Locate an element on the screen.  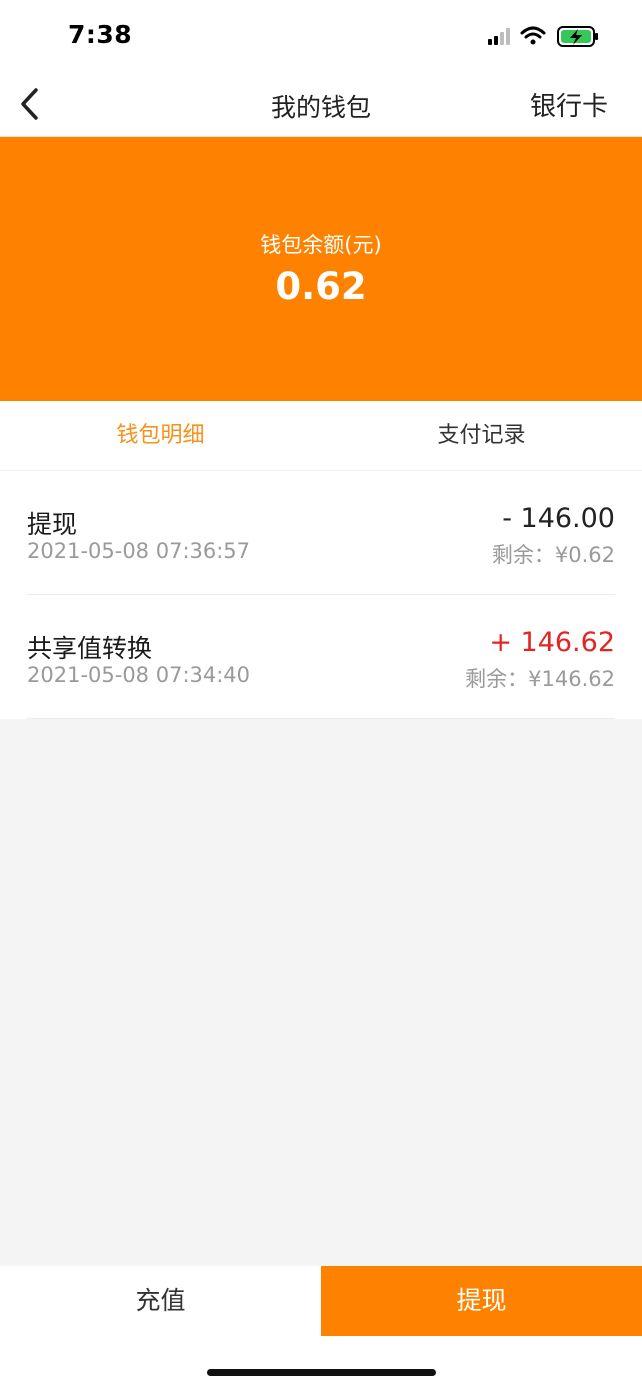
navigation-bar: 我的钱包 银行卡 is located at coordinates (321, 104).